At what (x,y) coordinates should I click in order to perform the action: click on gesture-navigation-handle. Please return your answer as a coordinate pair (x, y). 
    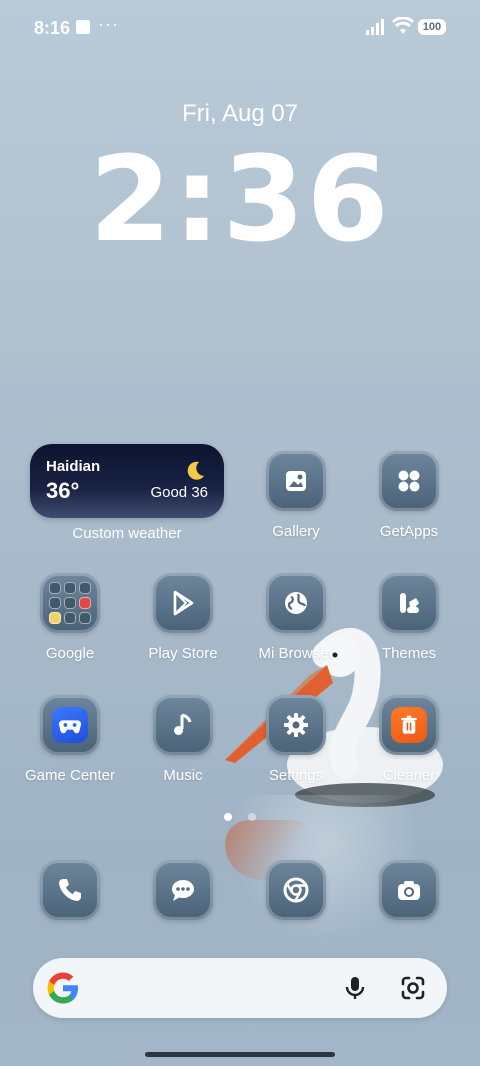
    Looking at the image, I should click on (240, 1054).